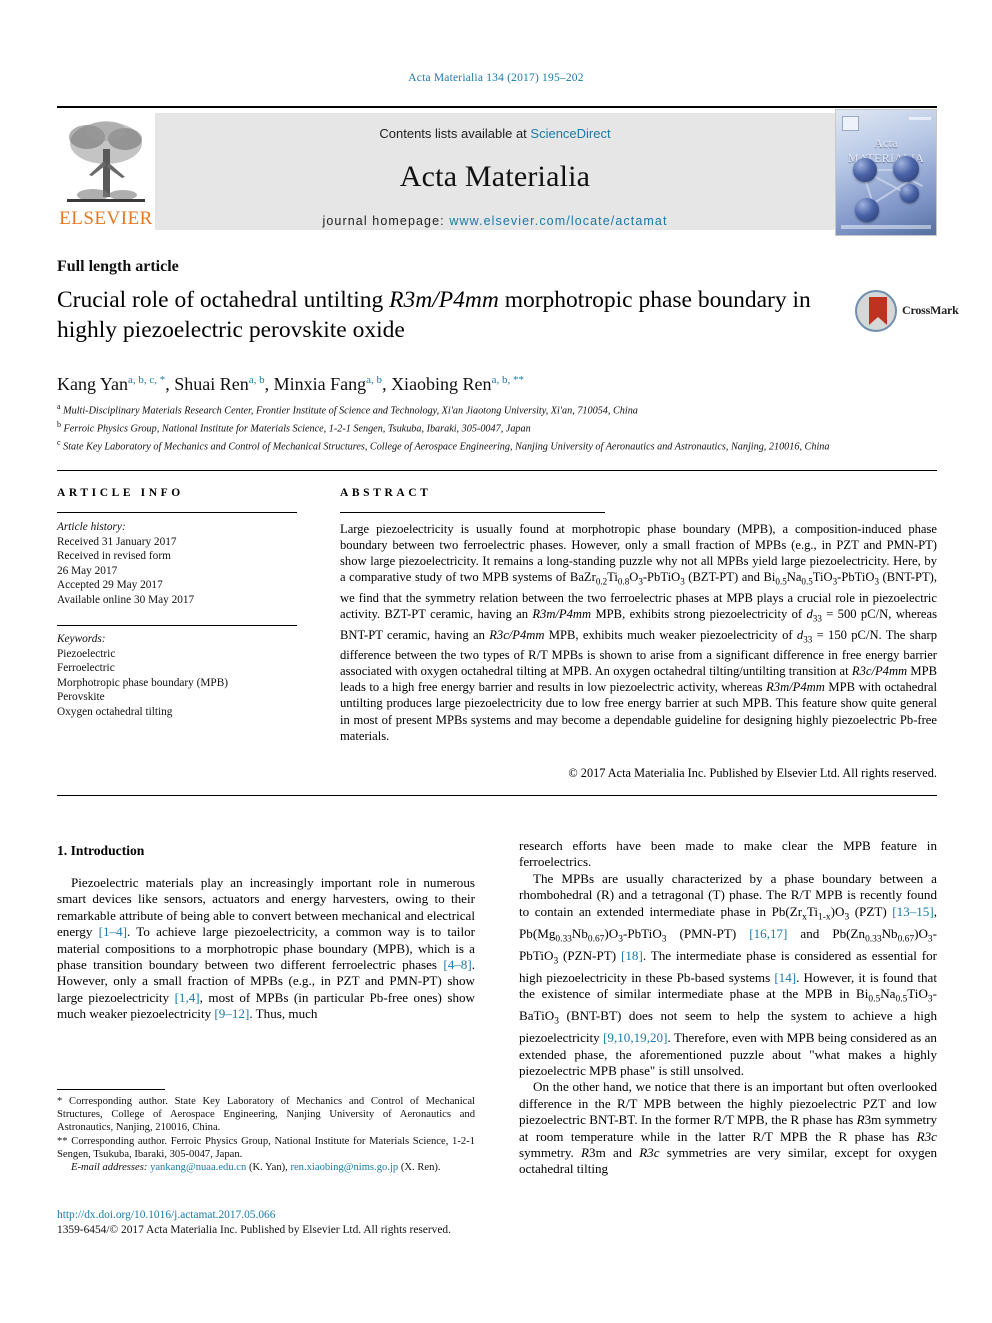  Describe the element at coordinates (920, 118) in the screenshot. I see `cover-top-rule` at that location.